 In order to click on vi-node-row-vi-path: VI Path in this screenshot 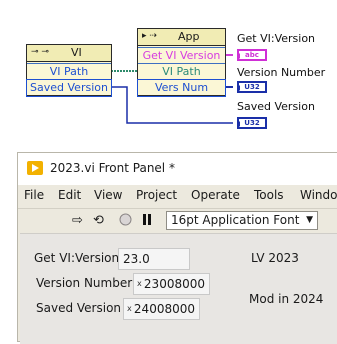, I will do `click(69, 71)`.